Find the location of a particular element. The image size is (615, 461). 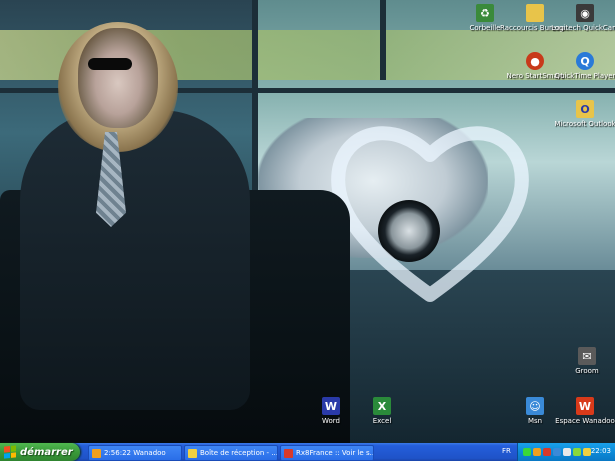

groom-icon: ✉ is located at coordinates (587, 356).